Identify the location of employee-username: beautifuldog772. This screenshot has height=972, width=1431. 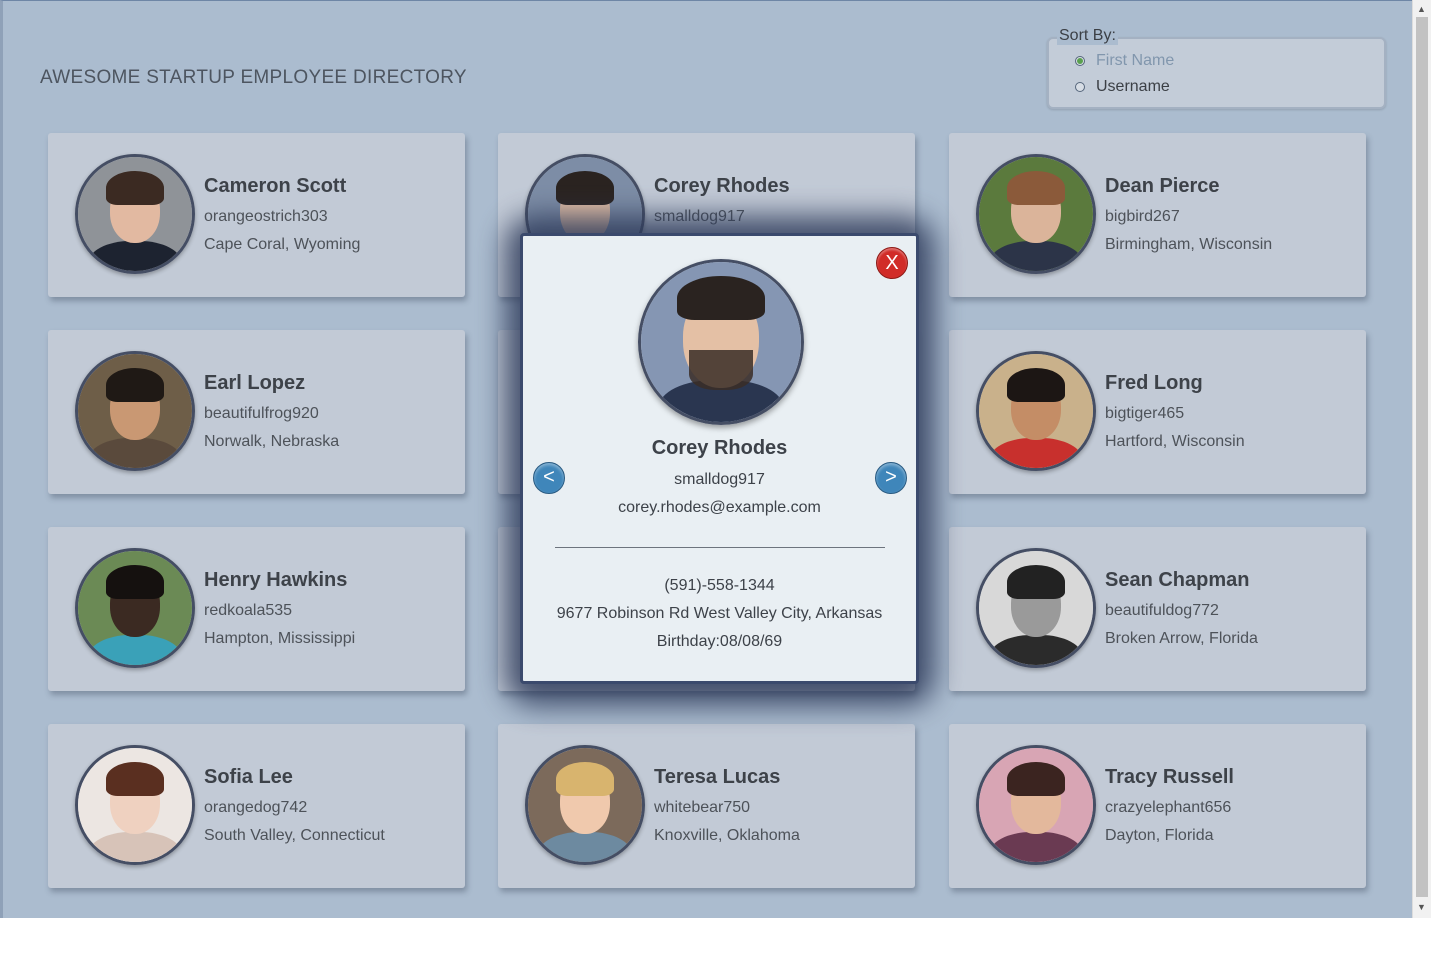
(1162, 610).